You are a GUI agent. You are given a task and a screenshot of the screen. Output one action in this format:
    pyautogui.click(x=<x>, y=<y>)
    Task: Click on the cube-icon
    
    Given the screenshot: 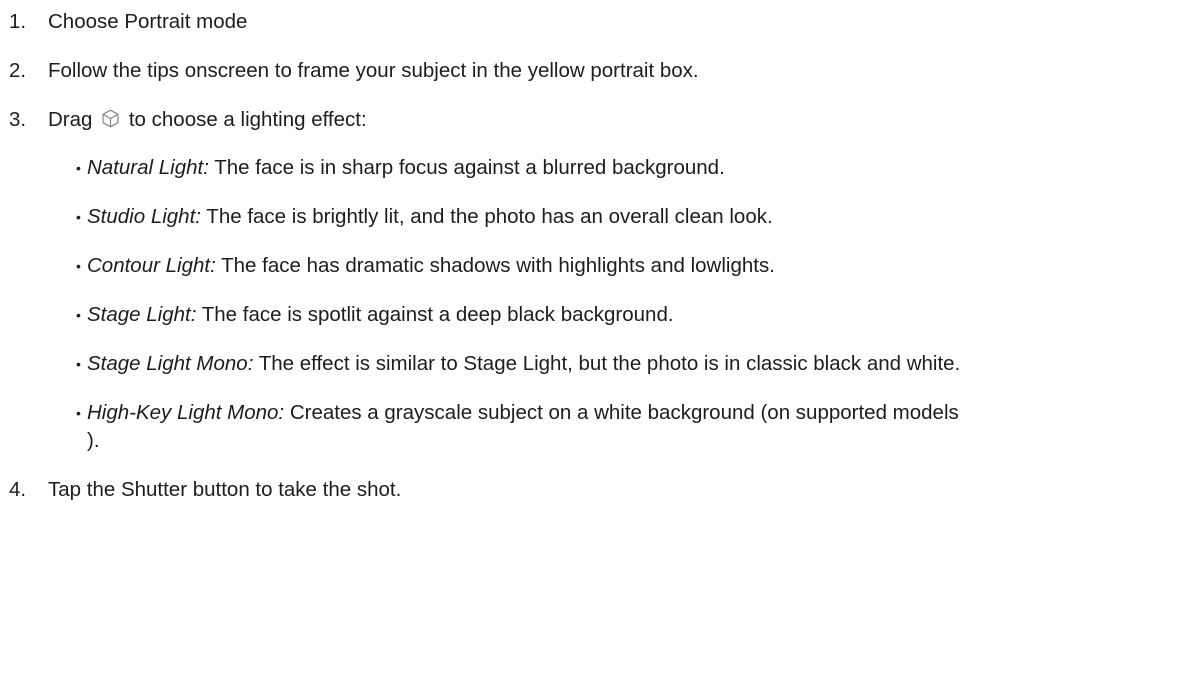 What is the action you would take?
    pyautogui.click(x=110, y=118)
    